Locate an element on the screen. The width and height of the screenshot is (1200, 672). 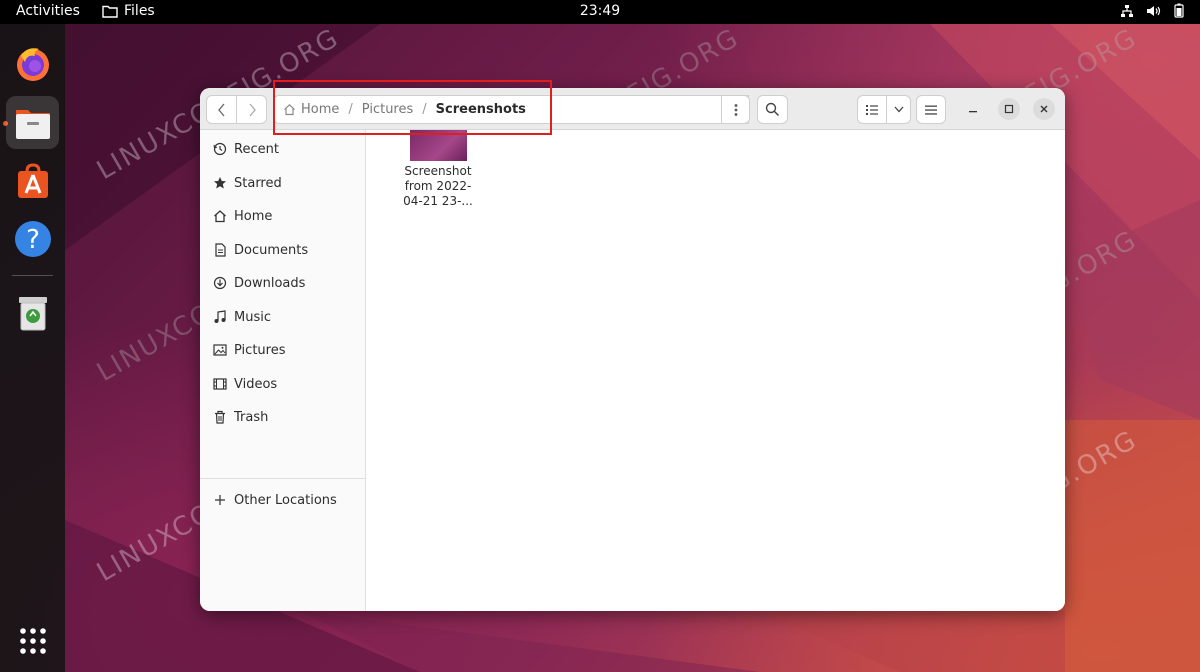
sidebar-item-label: Other Locations is located at coordinates (285, 500).